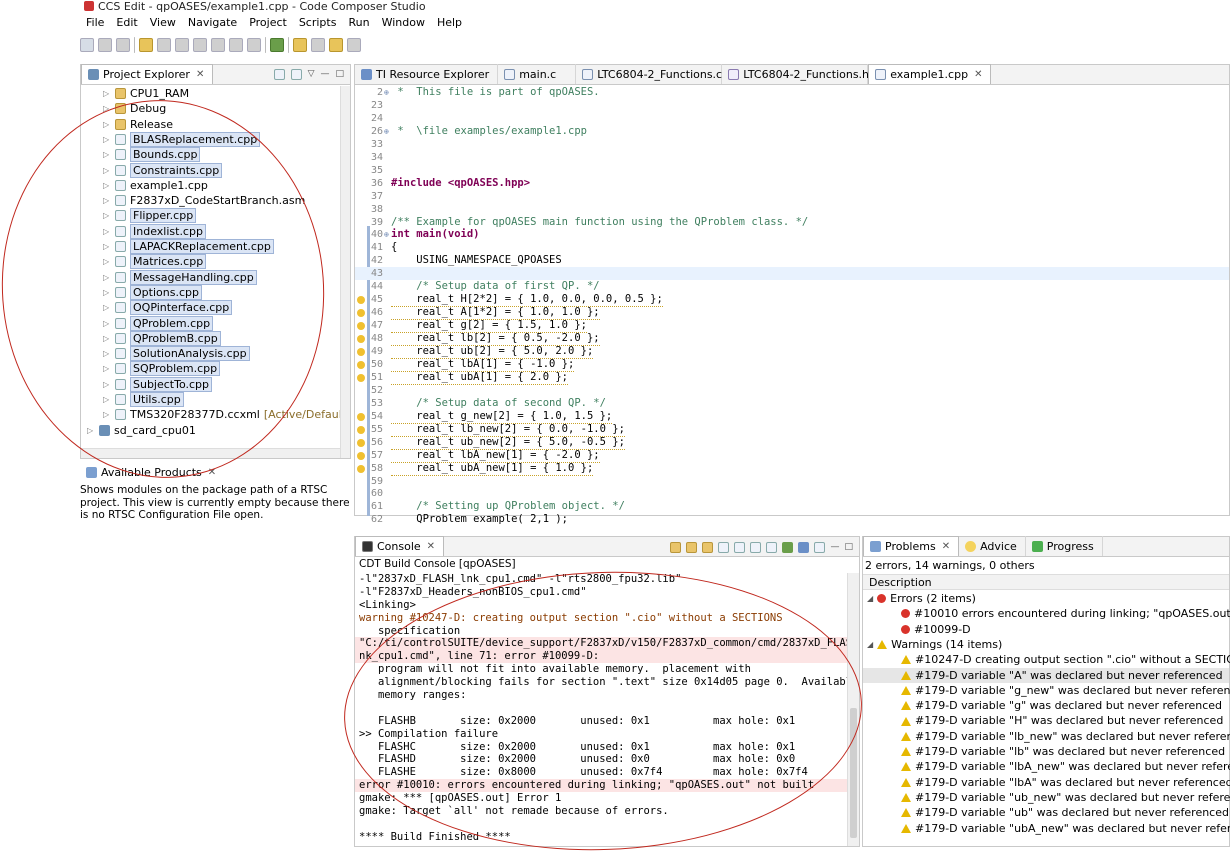 This screenshot has height=859, width=1230. I want to click on tab-console: Console ✕, so click(400, 546).